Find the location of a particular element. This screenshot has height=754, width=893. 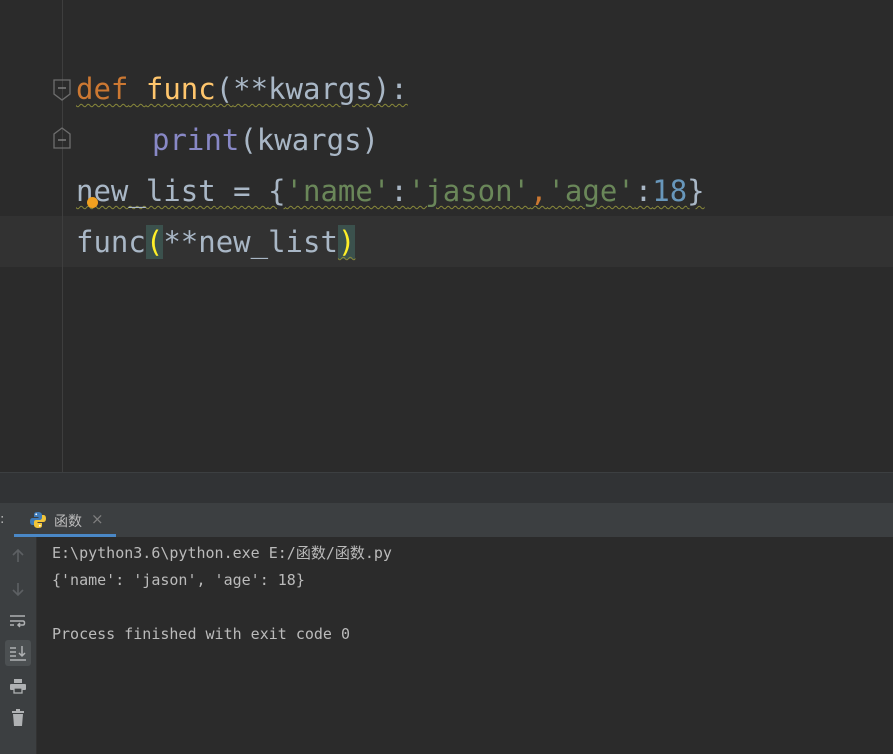

argument: **new_list is located at coordinates (250, 242).